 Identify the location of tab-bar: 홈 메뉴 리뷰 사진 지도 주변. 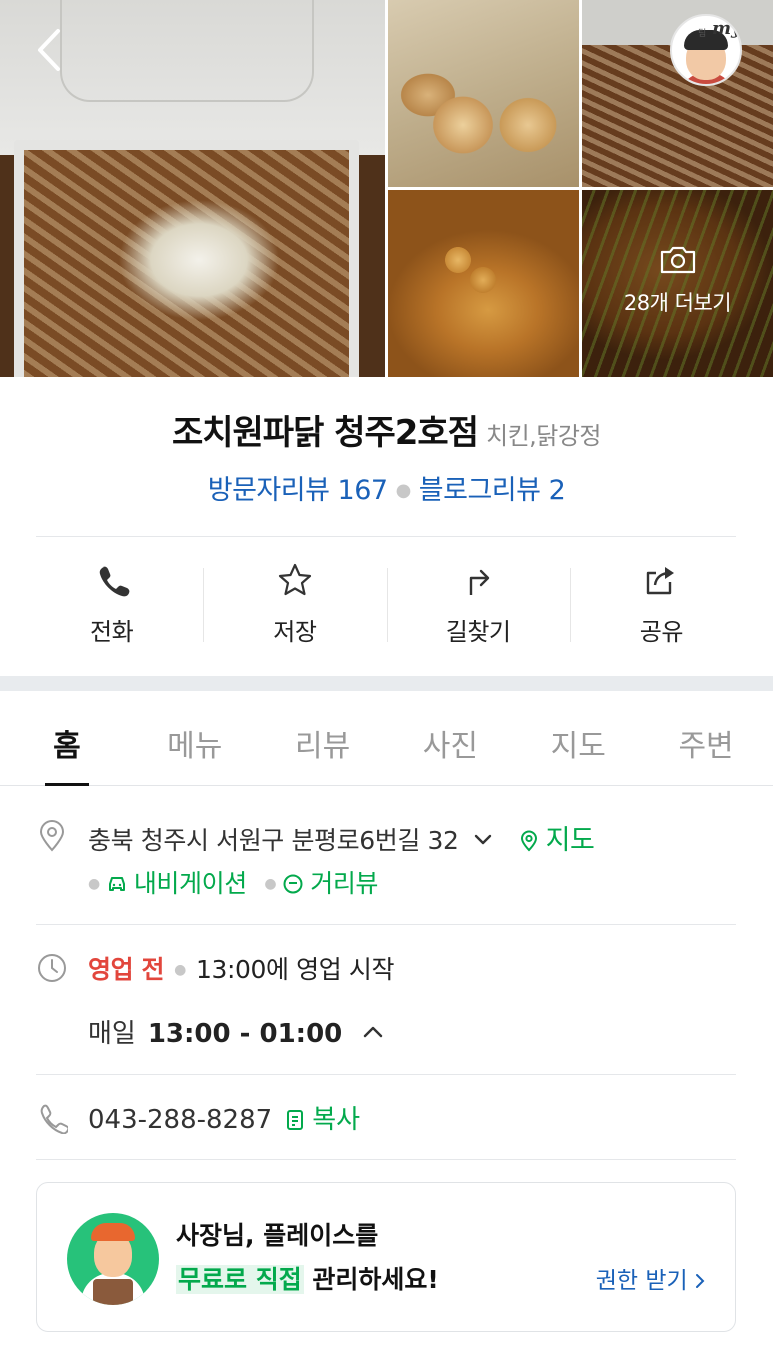
(386, 738).